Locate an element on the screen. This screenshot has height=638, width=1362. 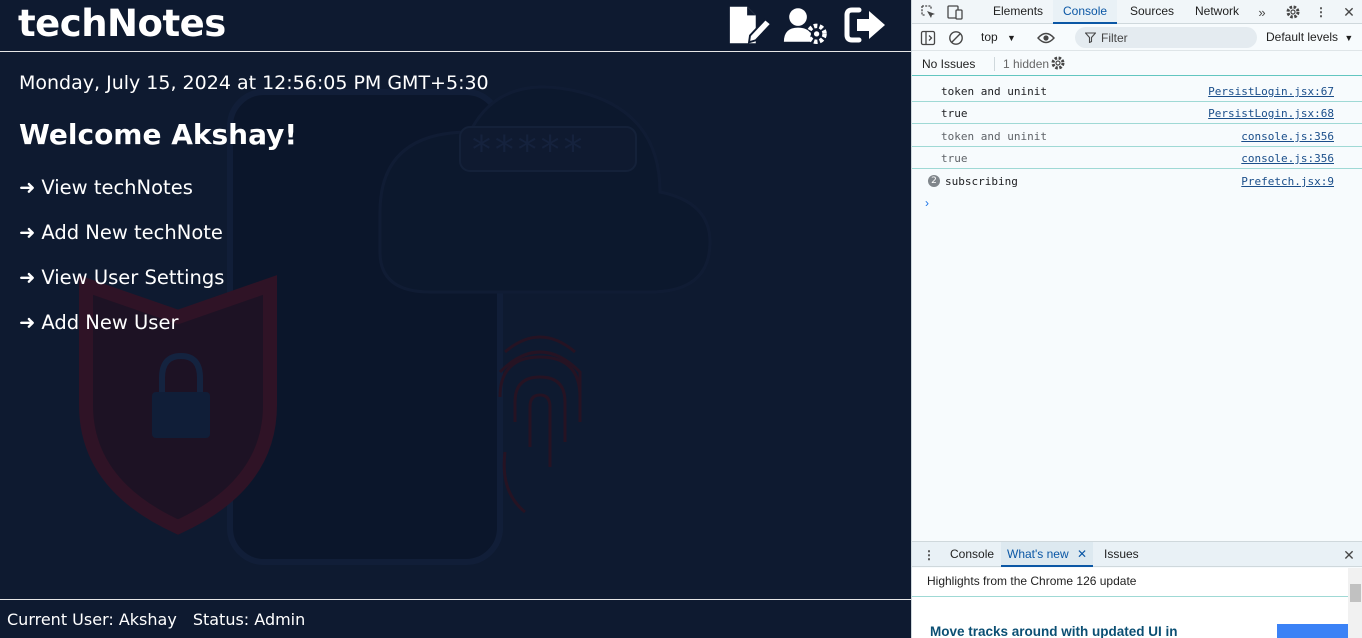
context-value: top is located at coordinates (989, 37).